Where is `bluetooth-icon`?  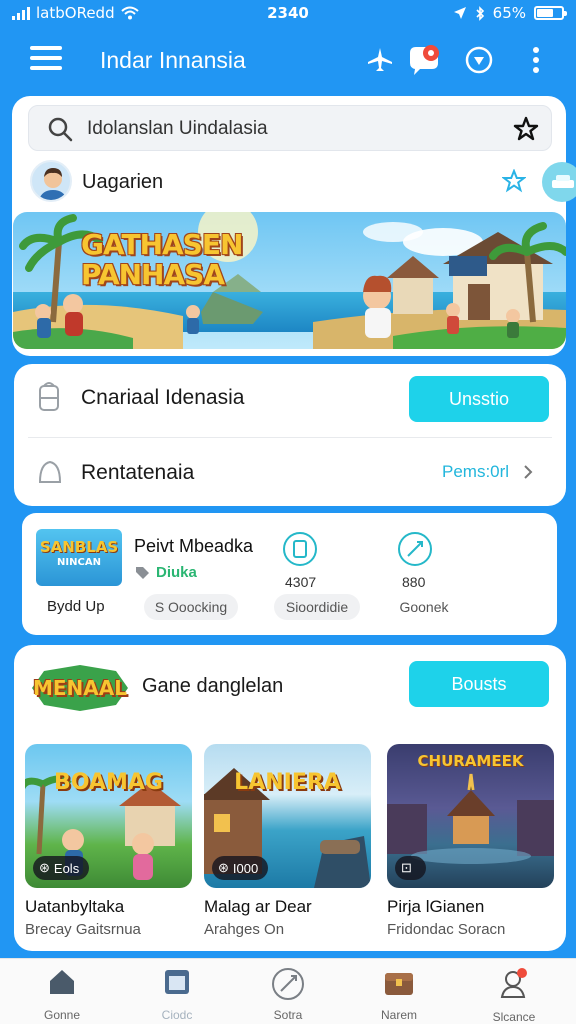 bluetooth-icon is located at coordinates (480, 13).